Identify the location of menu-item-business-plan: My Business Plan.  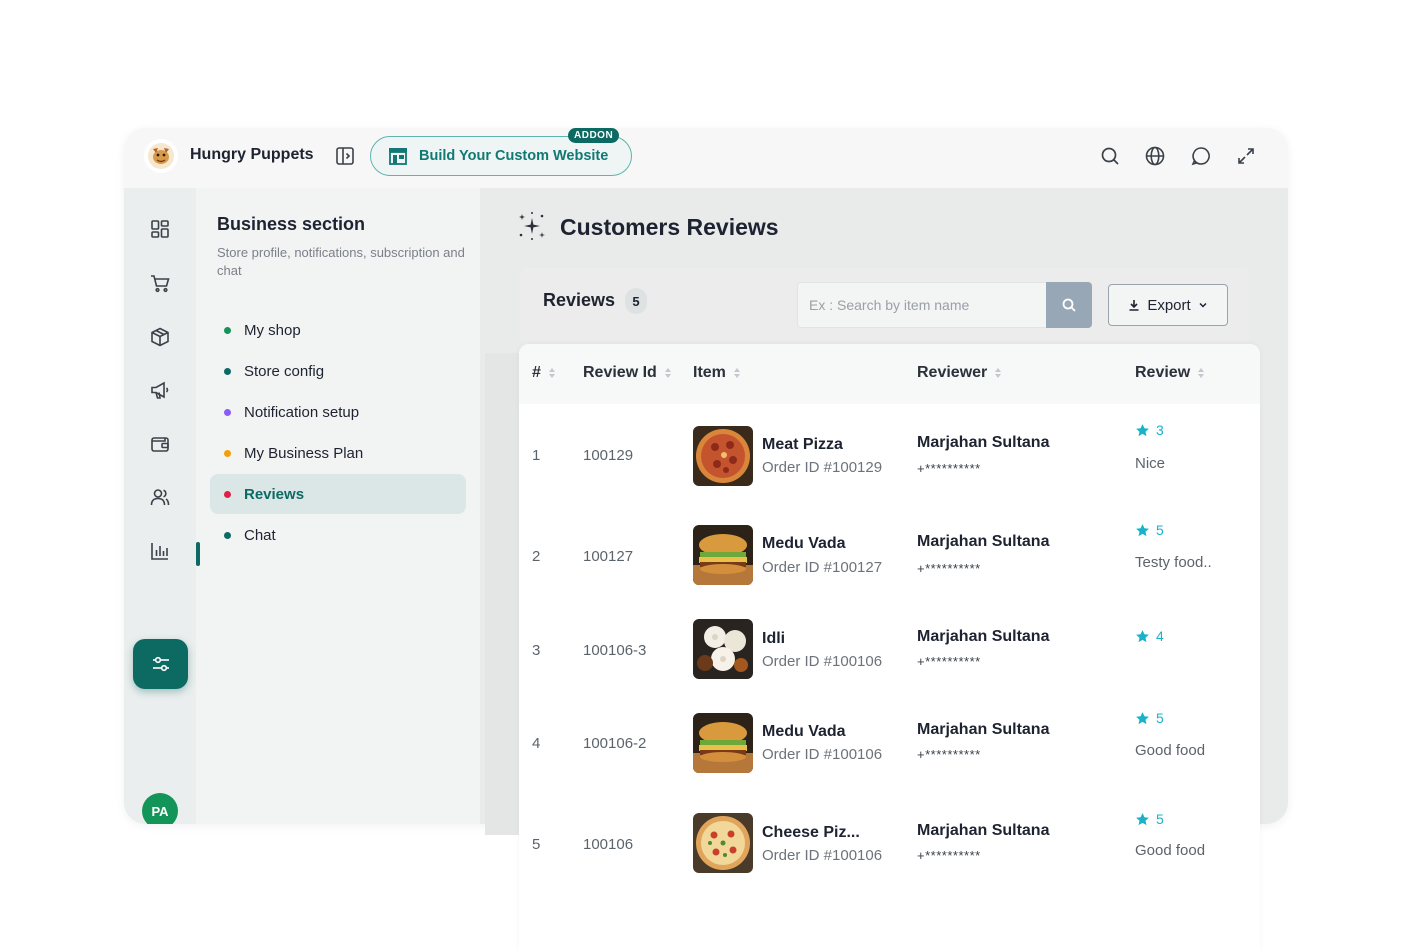
(338, 453).